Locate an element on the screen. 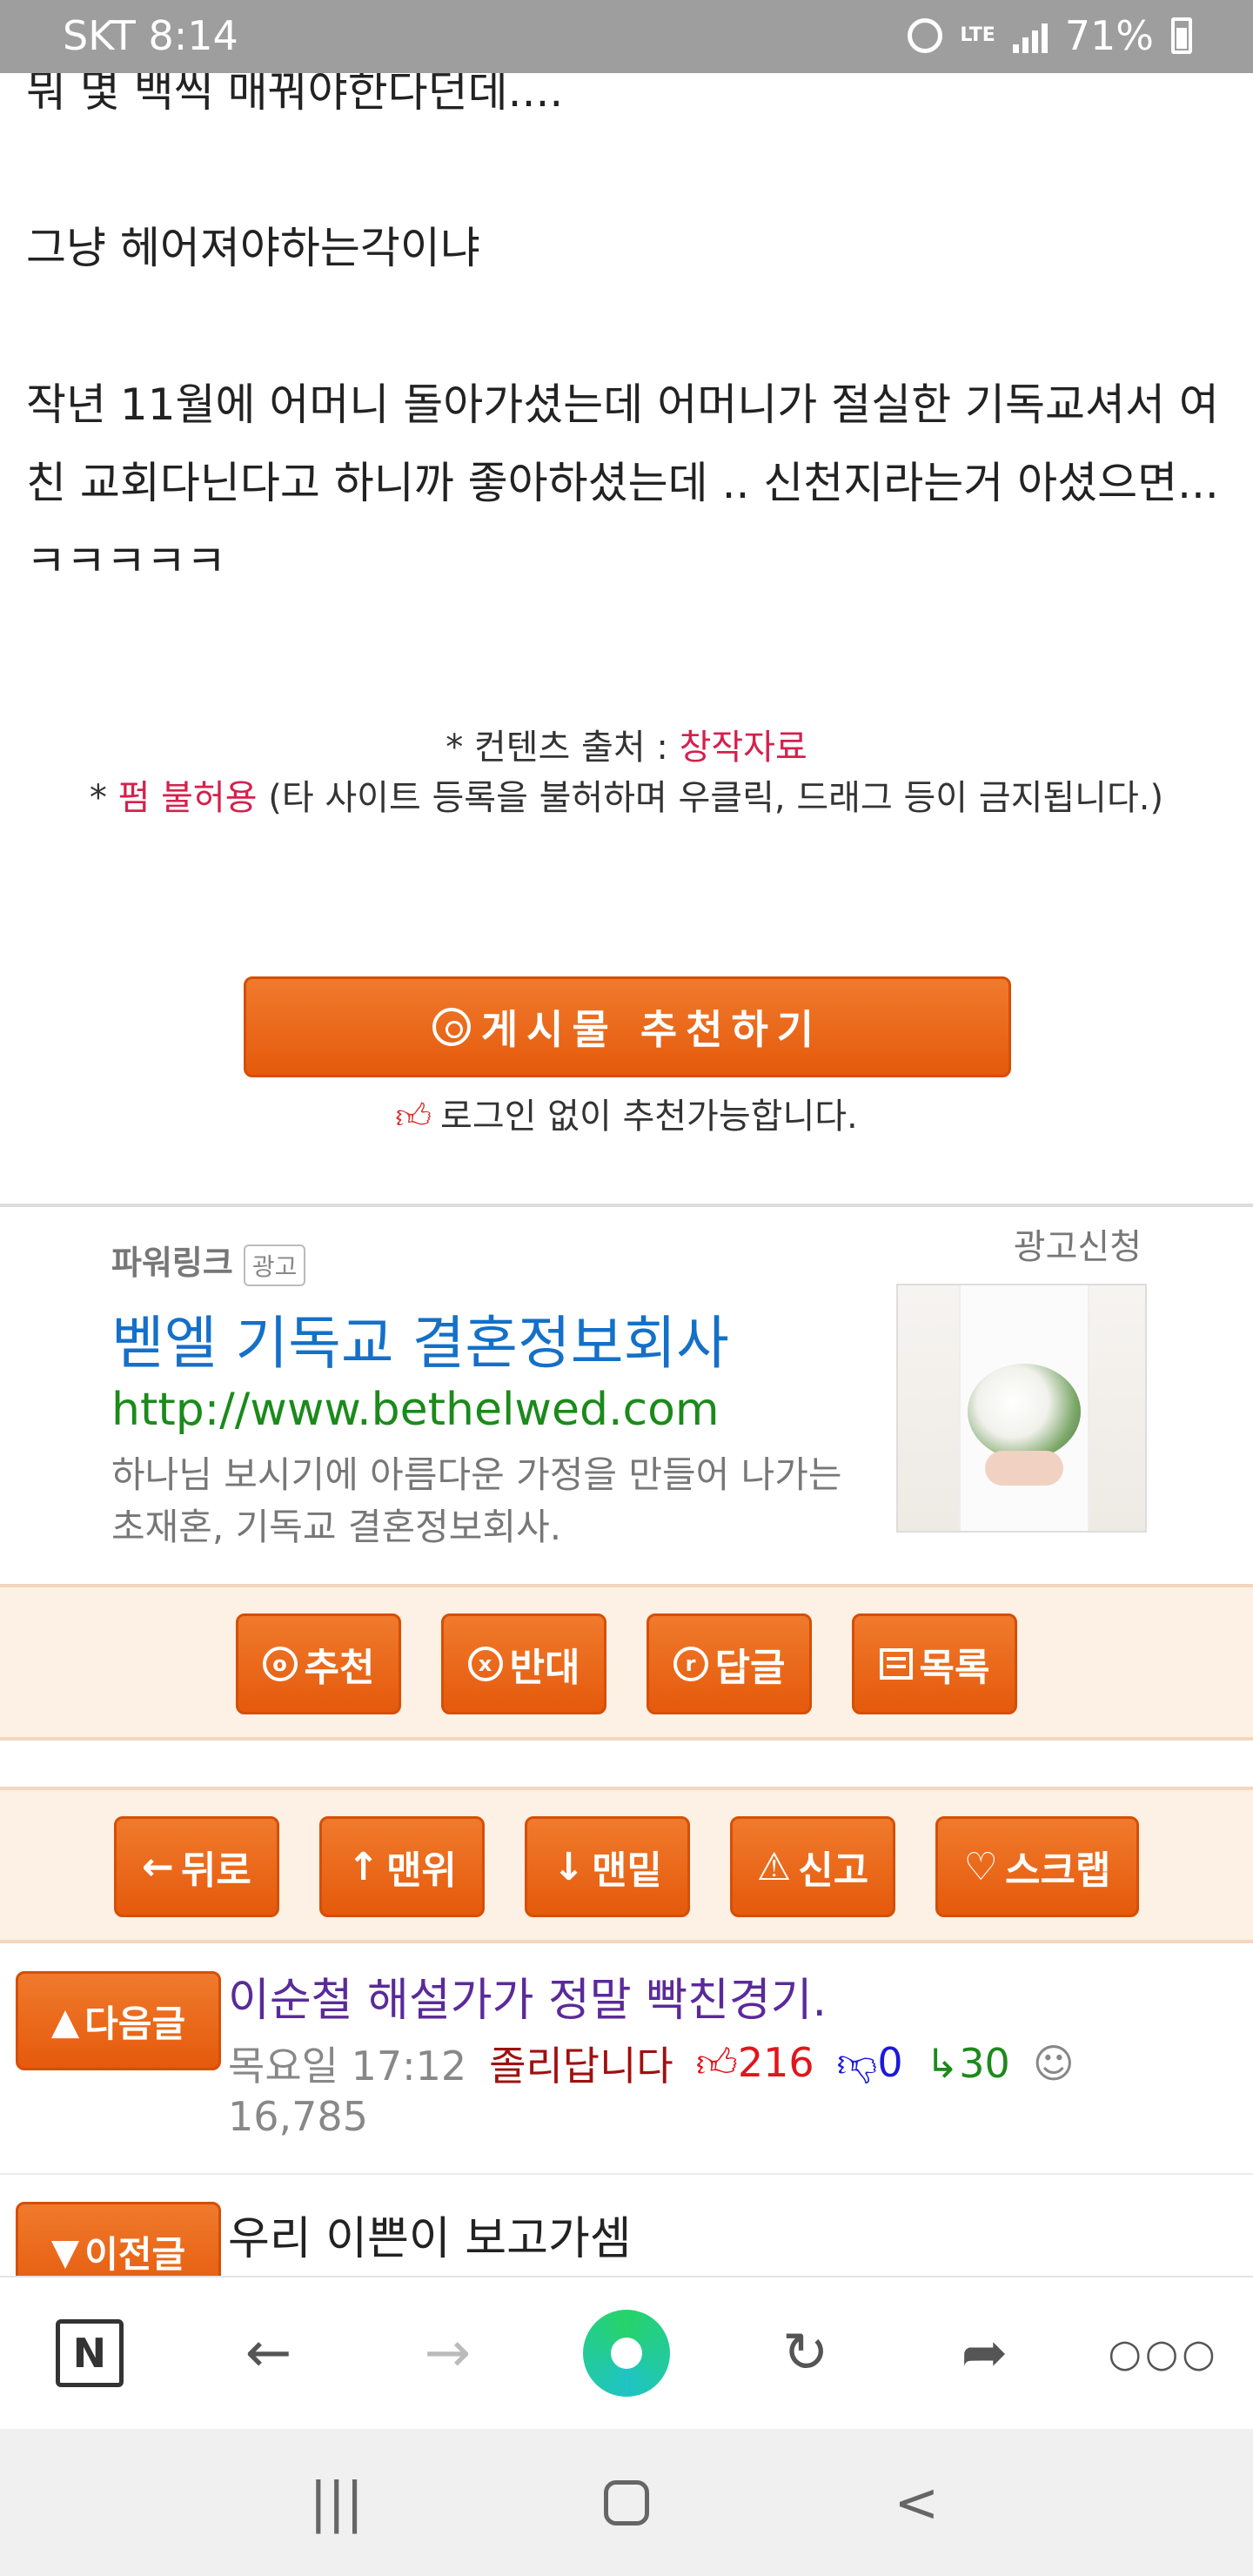  recommend-button: o 추천 is located at coordinates (318, 1664).